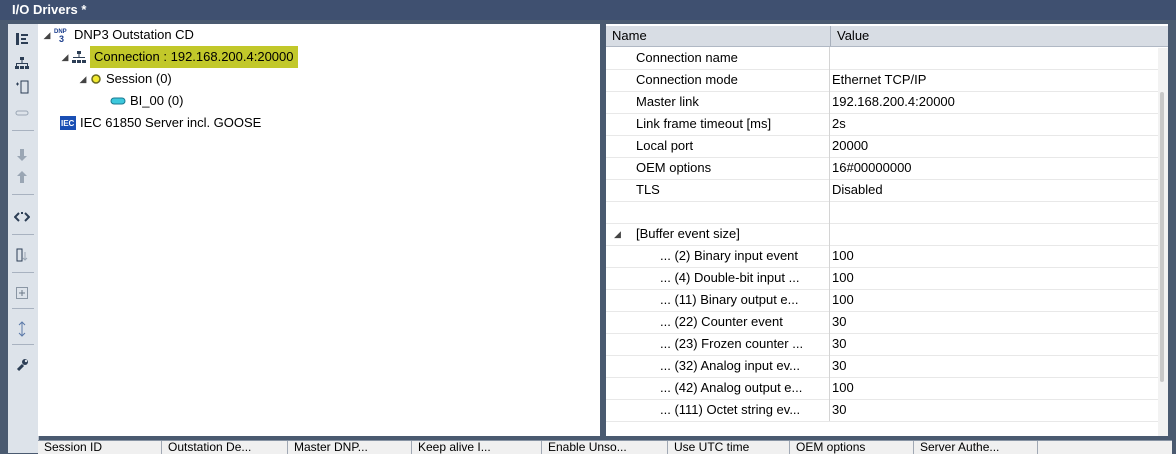 The image size is (1176, 454). I want to click on dnp3-icon: DNP 3, so click(62, 35).